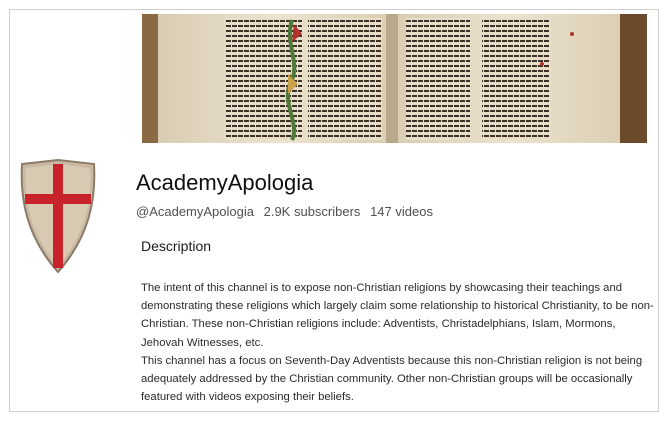 The image size is (670, 423). What do you see at coordinates (195, 211) in the screenshot?
I see `channel-handle: @AcademyApologia` at bounding box center [195, 211].